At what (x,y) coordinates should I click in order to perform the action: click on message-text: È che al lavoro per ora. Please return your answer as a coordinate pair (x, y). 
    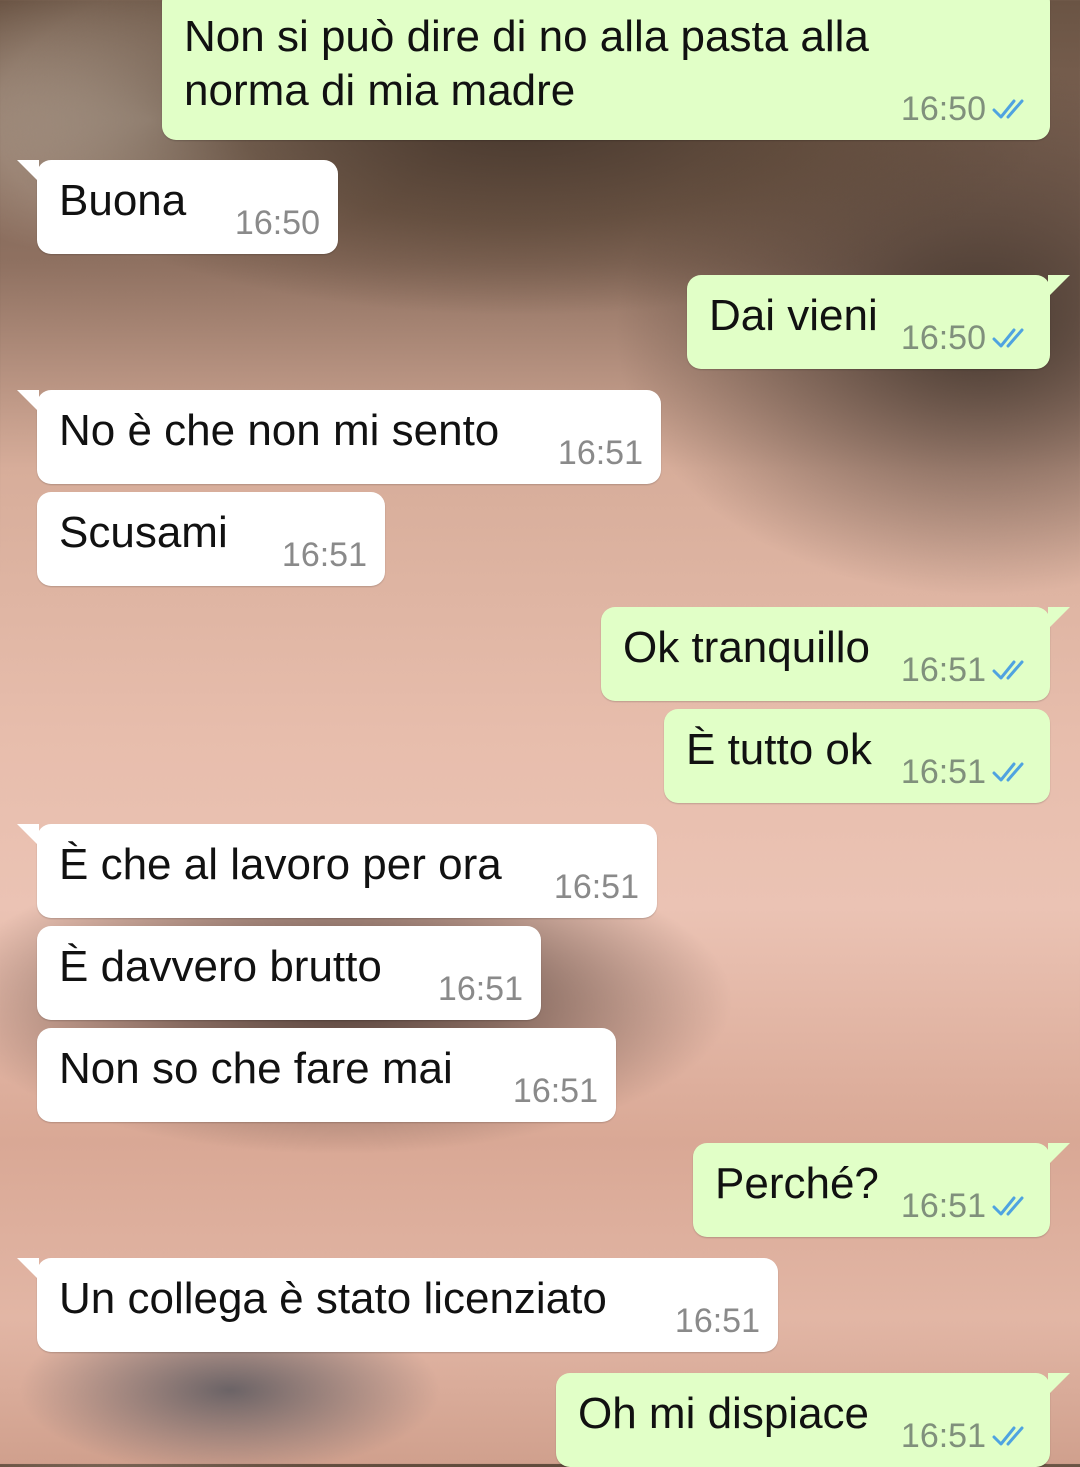
    Looking at the image, I should click on (280, 864).